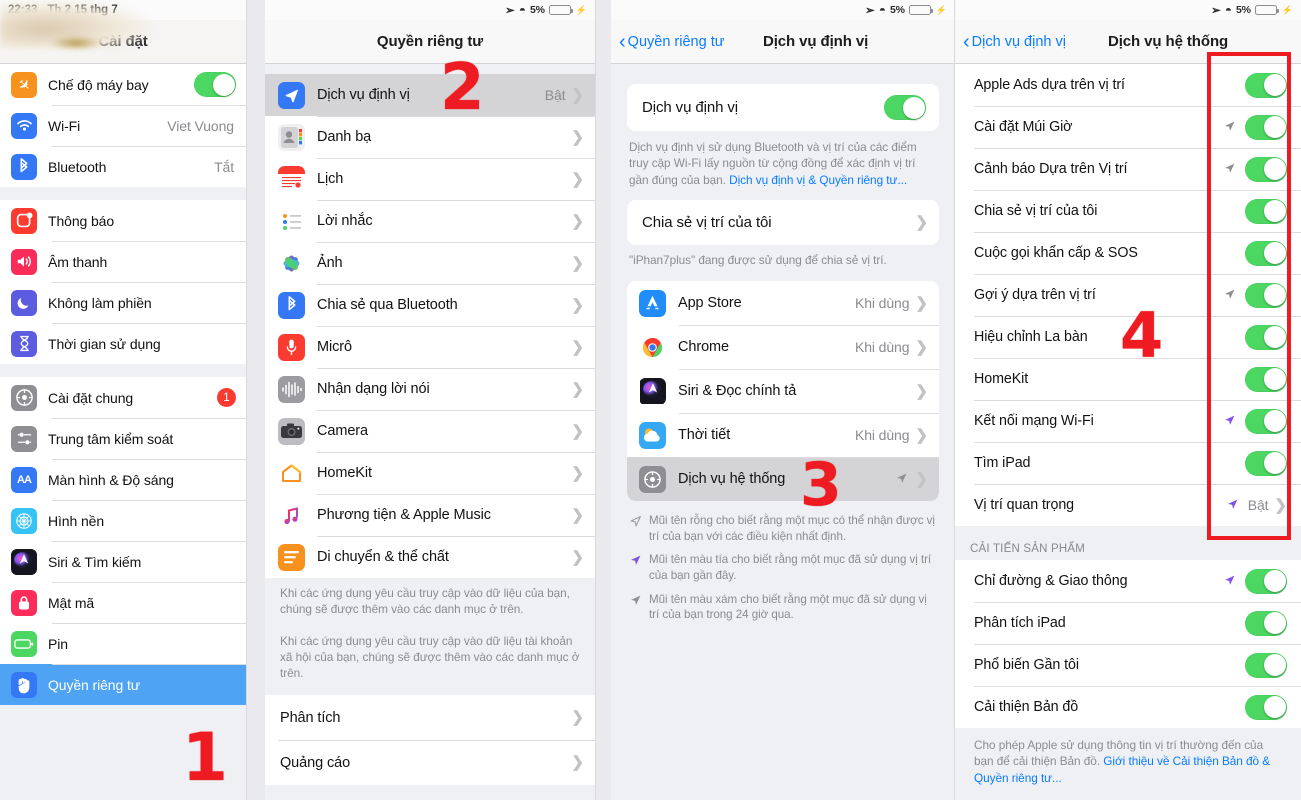 Image resolution: width=1301 pixels, height=800 pixels. Describe the element at coordinates (1128, 337) in the screenshot. I see `system-service-hi-u-ch-nh-la-b-n: Hiệu chỉnh La bàn` at that location.